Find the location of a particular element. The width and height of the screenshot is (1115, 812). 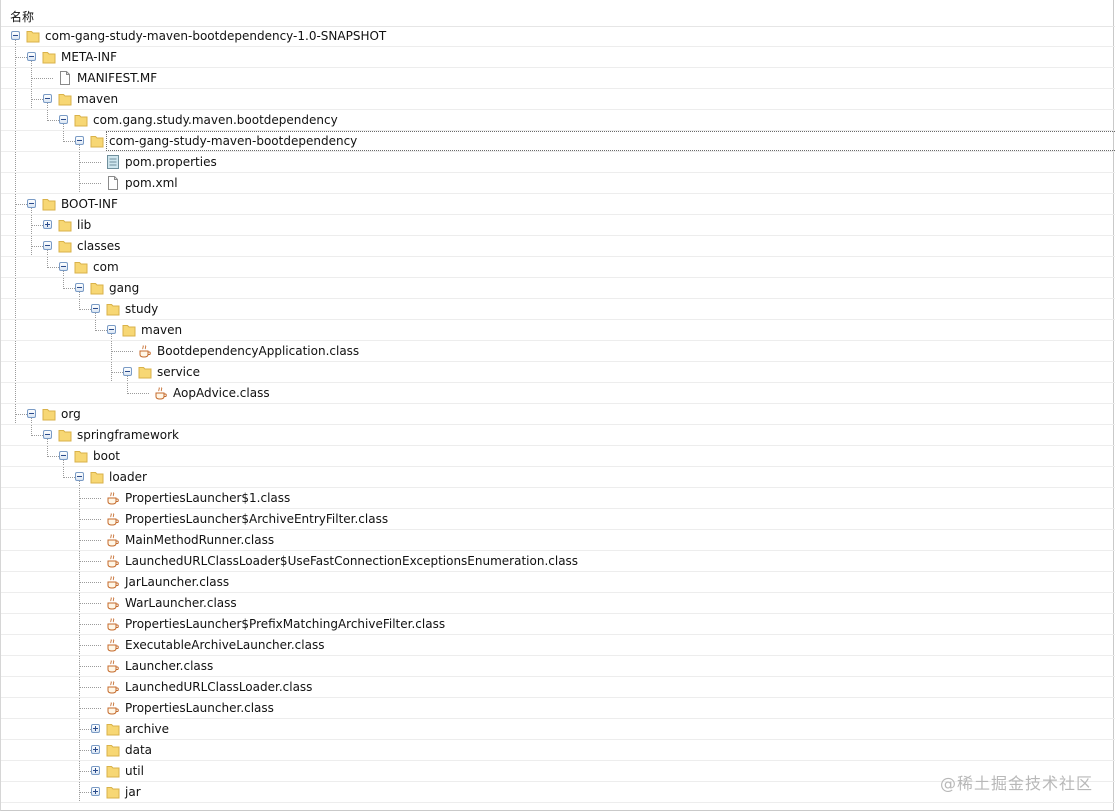

tree-row: classes is located at coordinates (558, 246).